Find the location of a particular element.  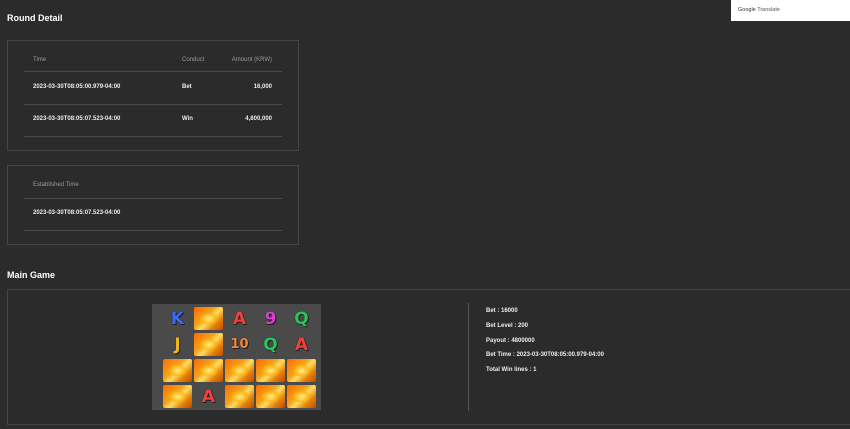

google-translate-widget: Google Translate is located at coordinates (790, 10).